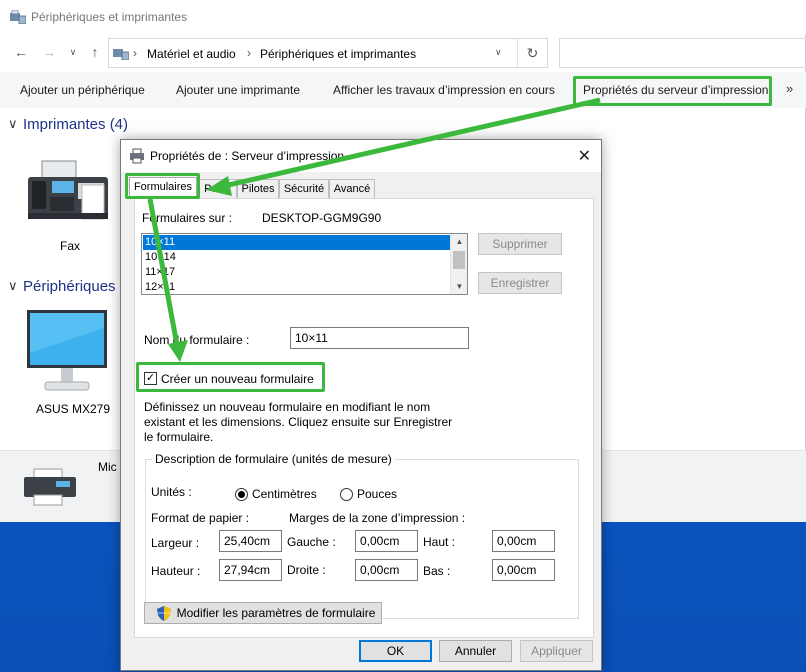 This screenshot has width=806, height=672. What do you see at coordinates (21, 52) in the screenshot?
I see `back-icon: ←` at bounding box center [21, 52].